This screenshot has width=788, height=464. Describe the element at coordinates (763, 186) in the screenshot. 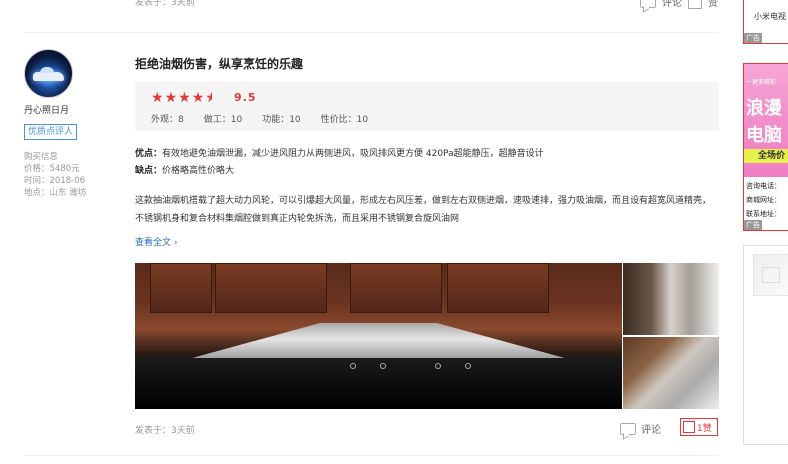

I see `ad-info-phone: 咨询电话：` at that location.